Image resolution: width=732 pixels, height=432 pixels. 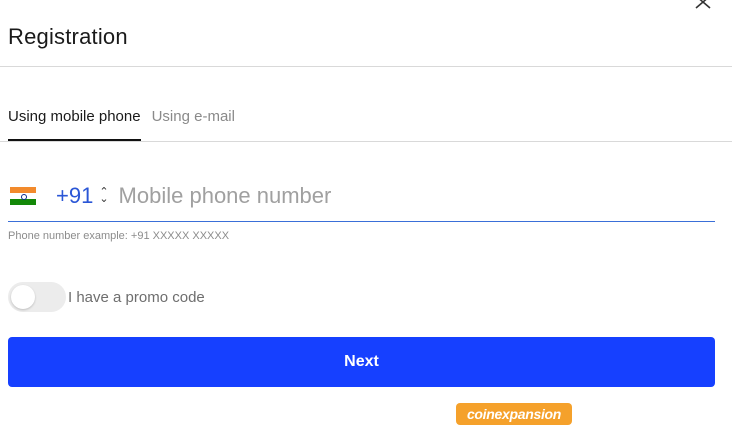 What do you see at coordinates (416, 195) in the screenshot?
I see `mobile-phone-input` at bounding box center [416, 195].